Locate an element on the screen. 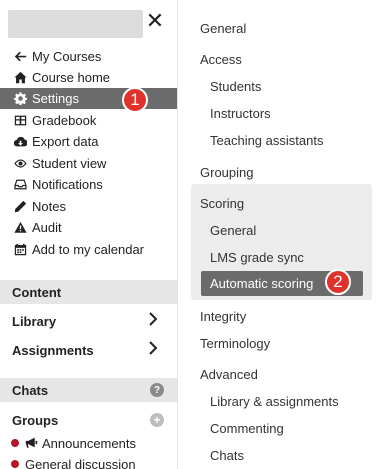 This screenshot has height=469, width=380. nav-add-to-calendar: Add to my calendar is located at coordinates (88, 249).